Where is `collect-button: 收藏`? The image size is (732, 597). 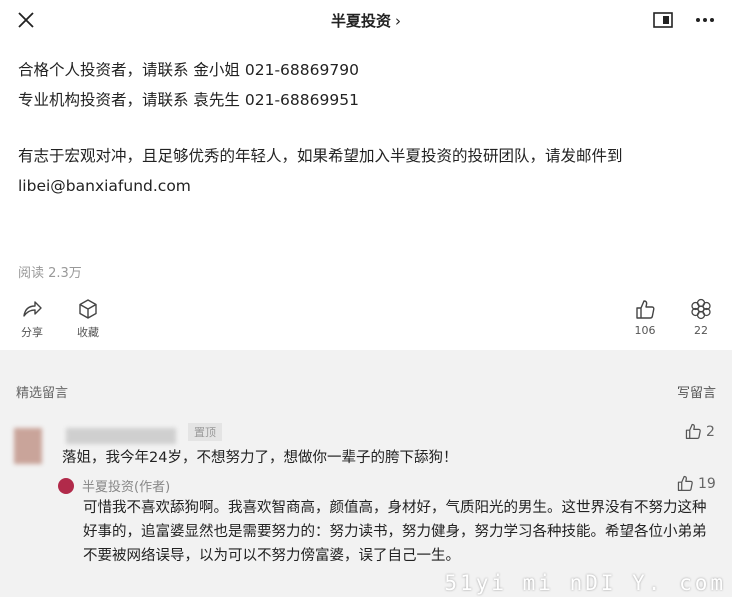
collect-button: 收藏 is located at coordinates (88, 319).